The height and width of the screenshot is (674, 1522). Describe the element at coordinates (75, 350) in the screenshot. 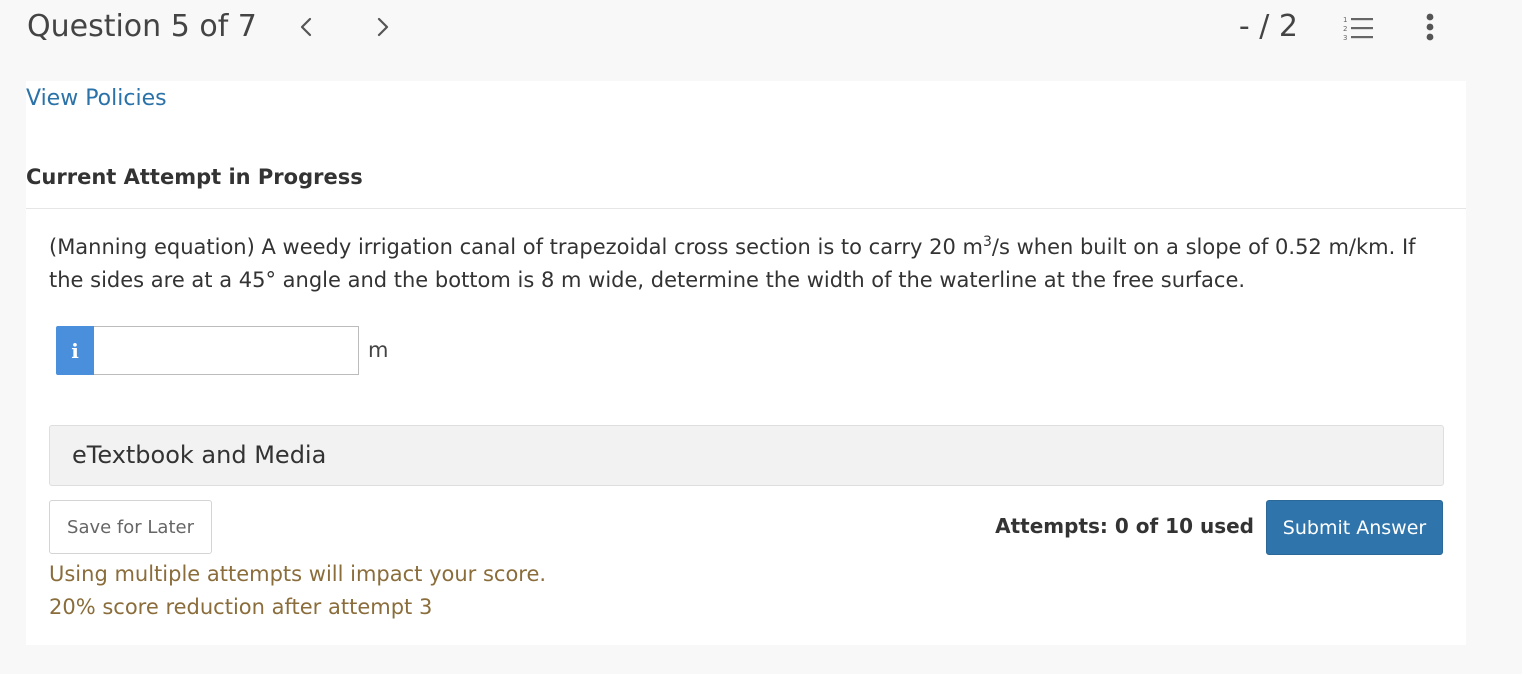

I see `info-icon: i` at that location.